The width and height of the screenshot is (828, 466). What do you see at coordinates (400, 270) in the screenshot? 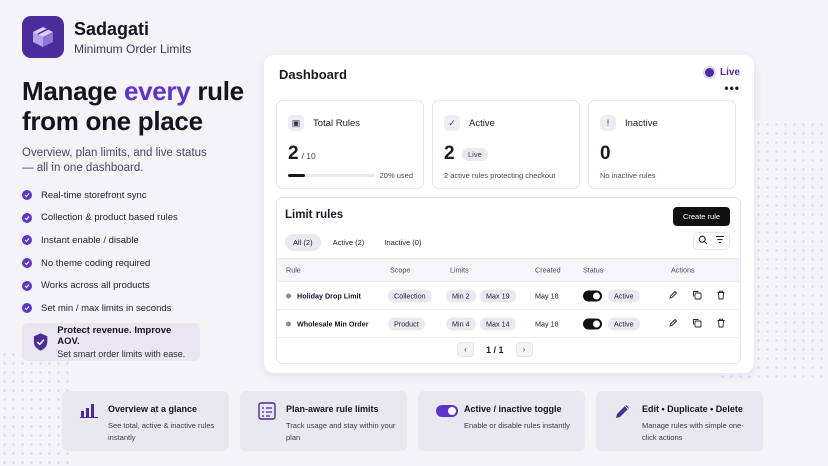
I see `col-scope: Scope` at bounding box center [400, 270].